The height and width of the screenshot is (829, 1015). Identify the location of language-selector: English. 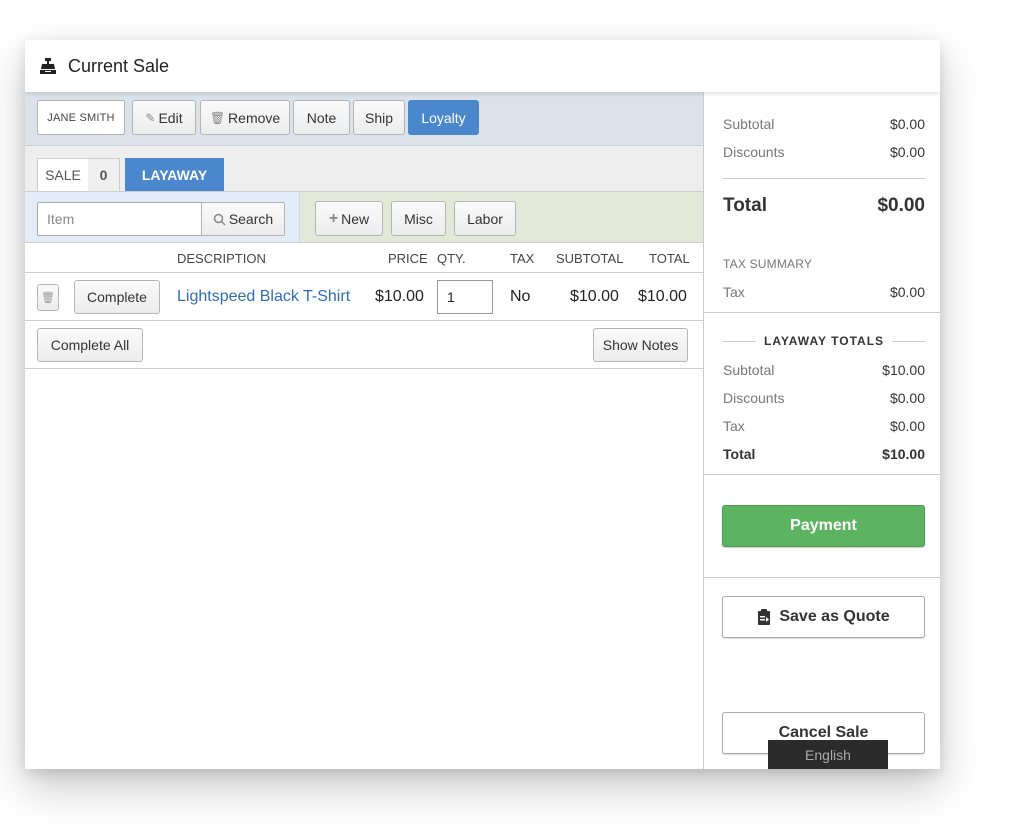
(828, 754).